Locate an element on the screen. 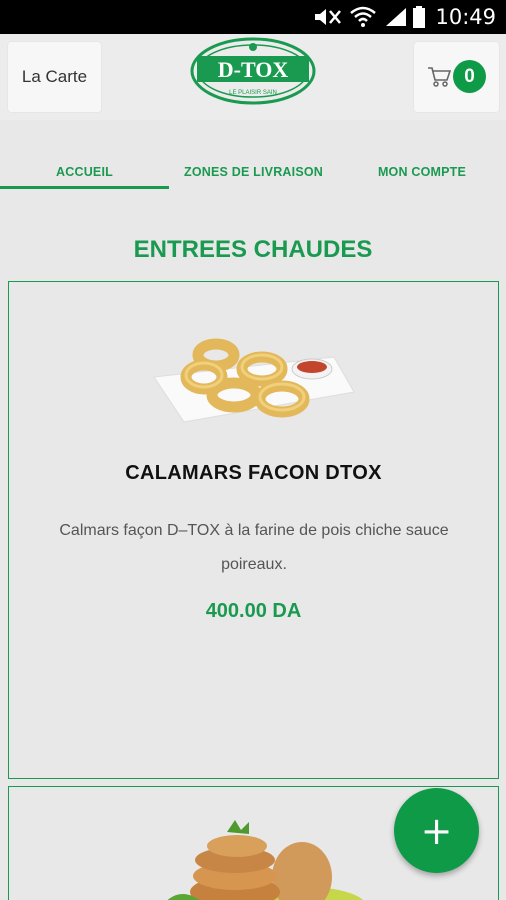  nav-tabs: ACCUEIL ZONES DE LIVRAISON MON COMPTE is located at coordinates (253, 172).